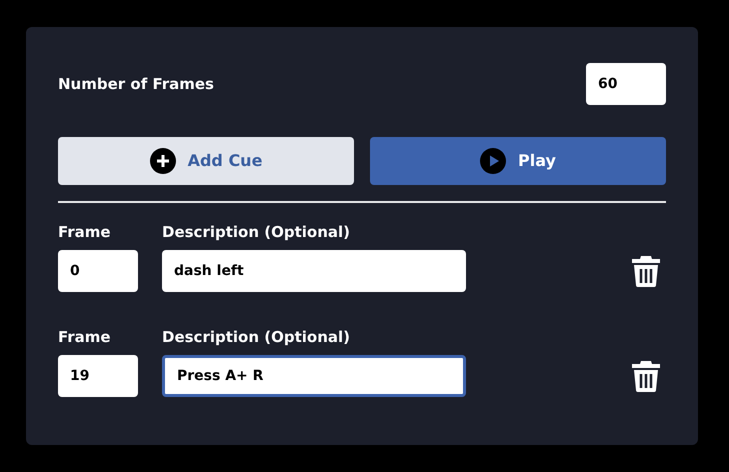  Describe the element at coordinates (98, 271) in the screenshot. I see `frame-input: 0` at that location.